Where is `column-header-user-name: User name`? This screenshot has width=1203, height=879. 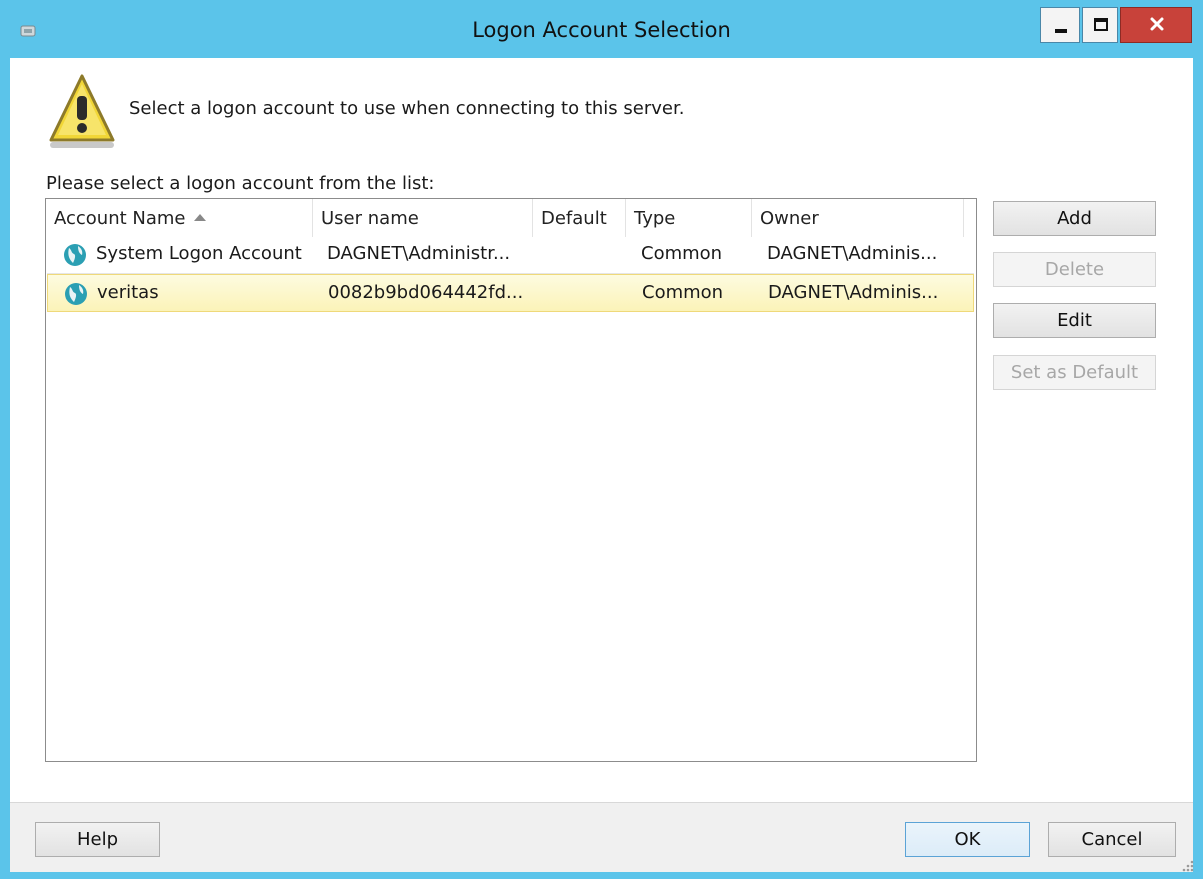 column-header-user-name: User name is located at coordinates (423, 218).